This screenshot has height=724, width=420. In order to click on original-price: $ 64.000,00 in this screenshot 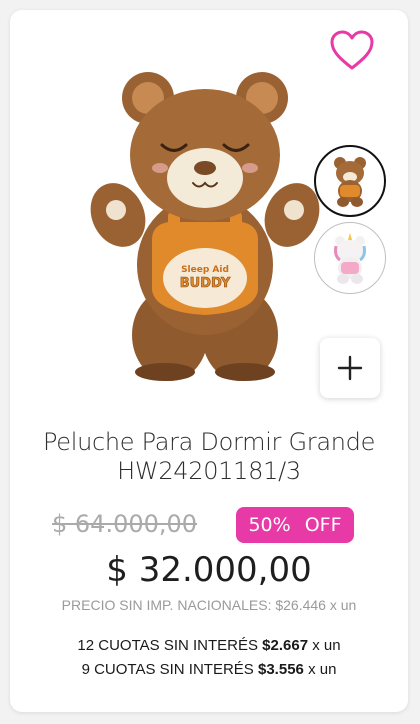, I will do `click(125, 524)`.